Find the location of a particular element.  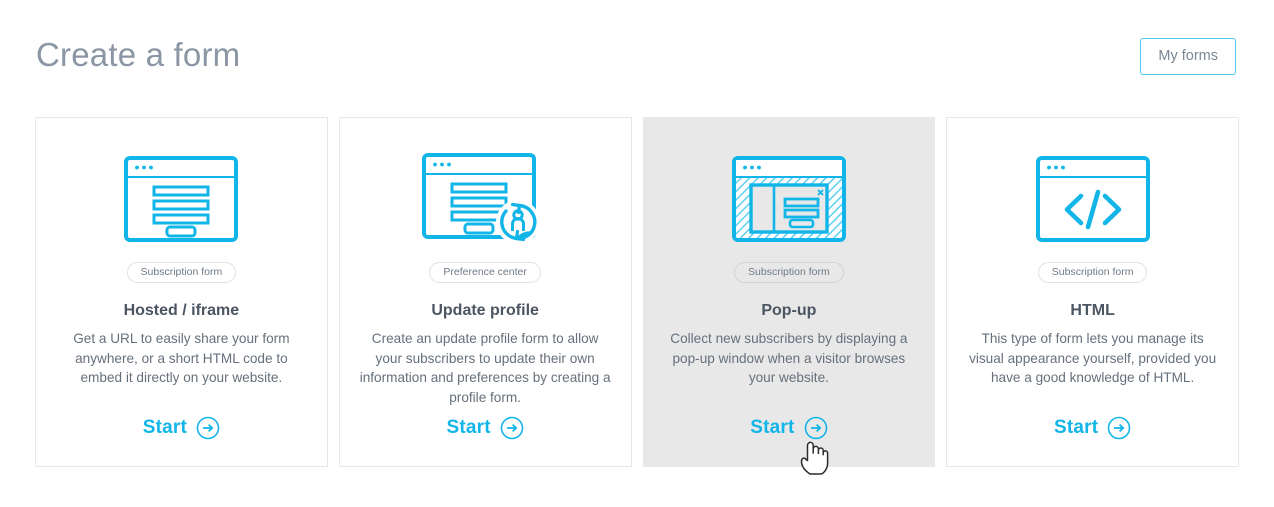

card-title: Update profile is located at coordinates (485, 310).